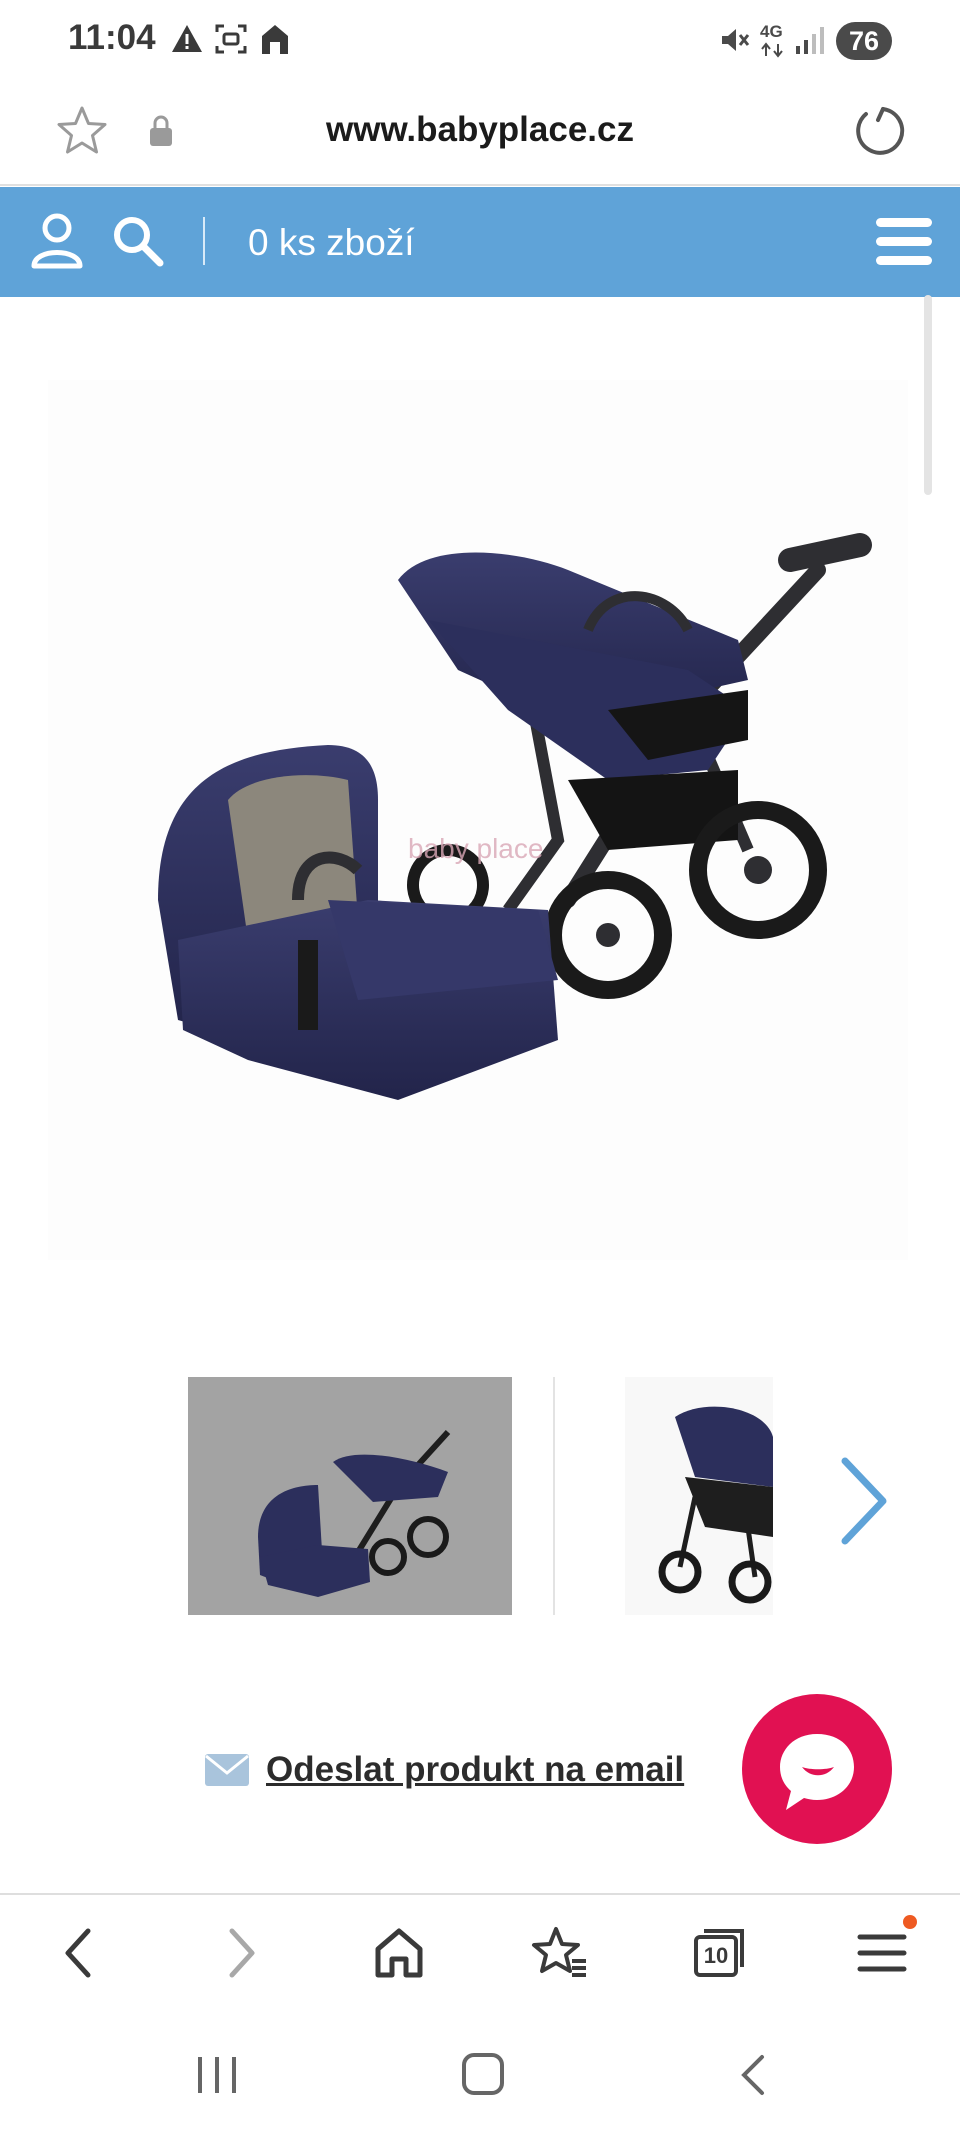 The height and width of the screenshot is (2133, 960). Describe the element at coordinates (112, 37) in the screenshot. I see `status-time: 11:04` at that location.